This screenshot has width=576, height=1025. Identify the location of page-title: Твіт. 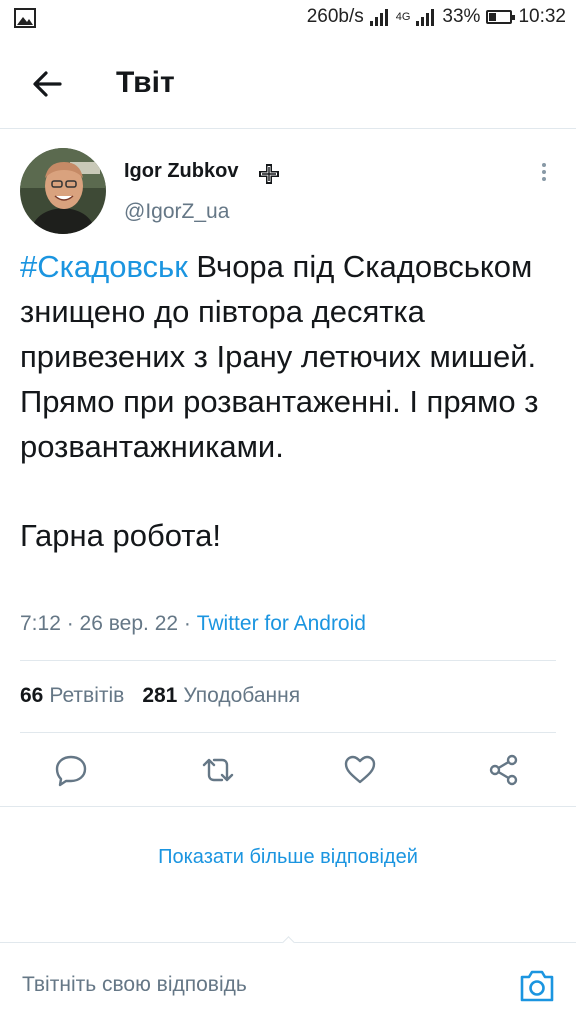
(145, 82).